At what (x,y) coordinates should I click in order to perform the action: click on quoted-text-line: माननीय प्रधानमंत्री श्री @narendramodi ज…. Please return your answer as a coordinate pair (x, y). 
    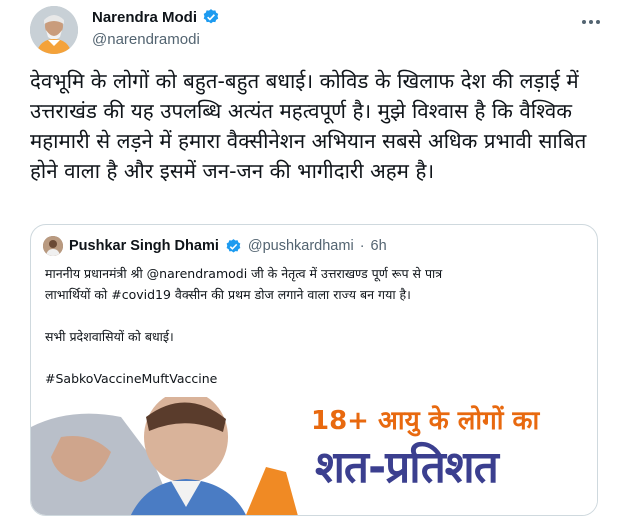
    Looking at the image, I should click on (244, 273).